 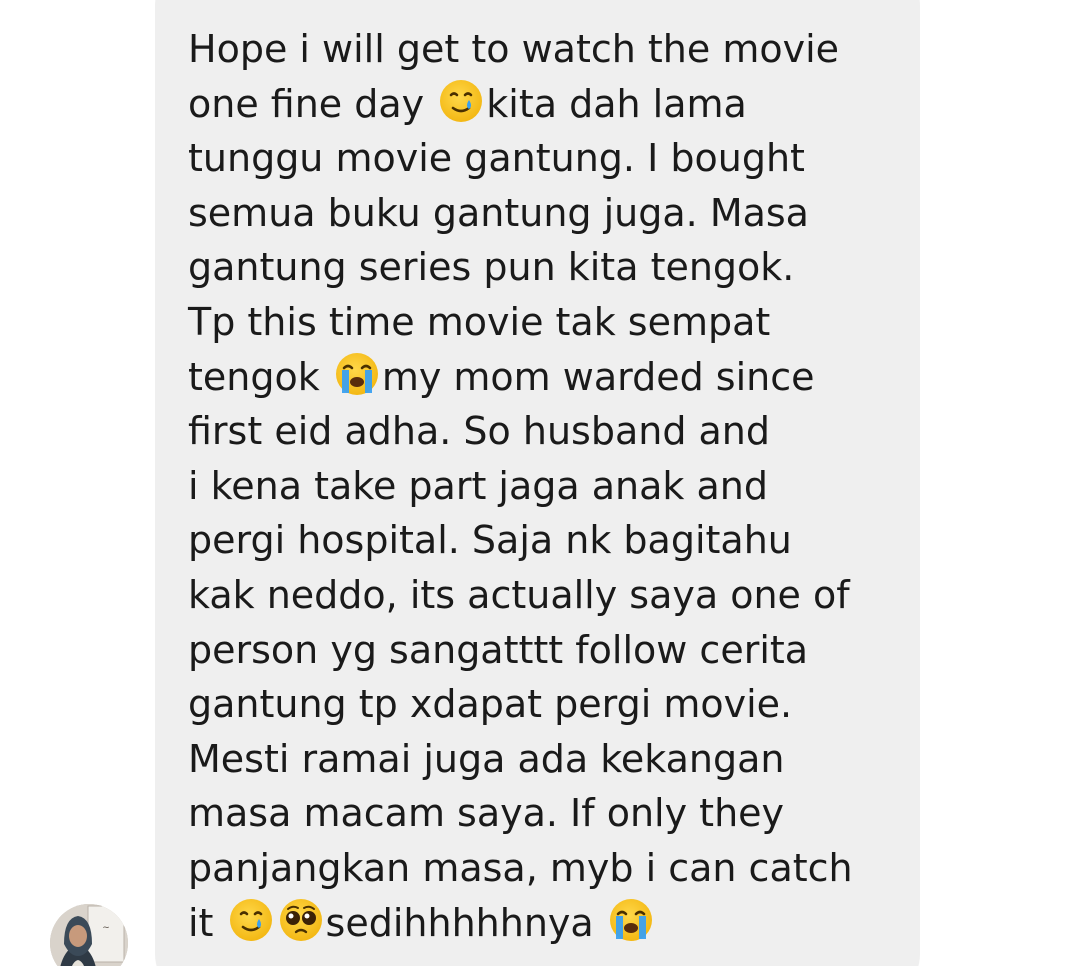 What do you see at coordinates (498, 649) in the screenshot?
I see `message-line: person yg sangatttt follow cerita` at bounding box center [498, 649].